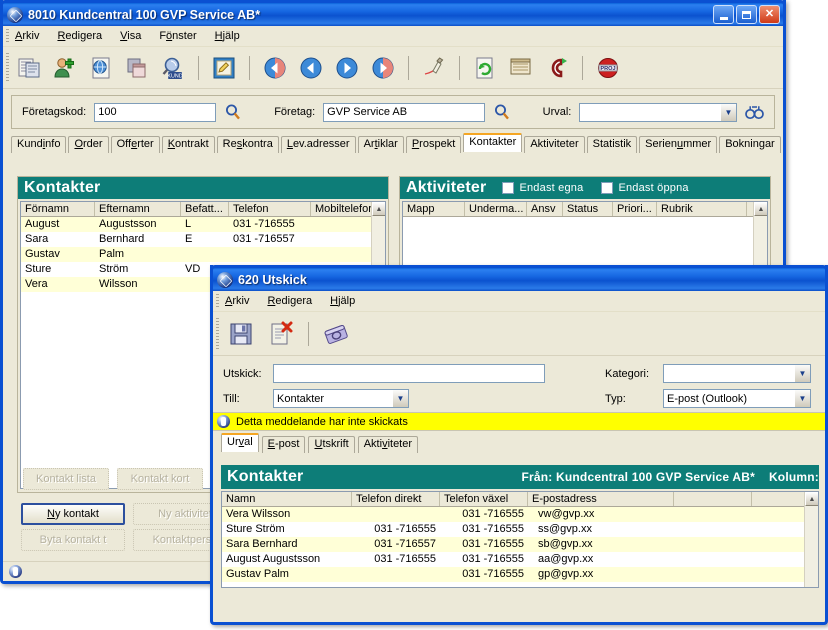  Describe the element at coordinates (380, 144) in the screenshot. I see `tab-artiklar: Artiklar` at that location.